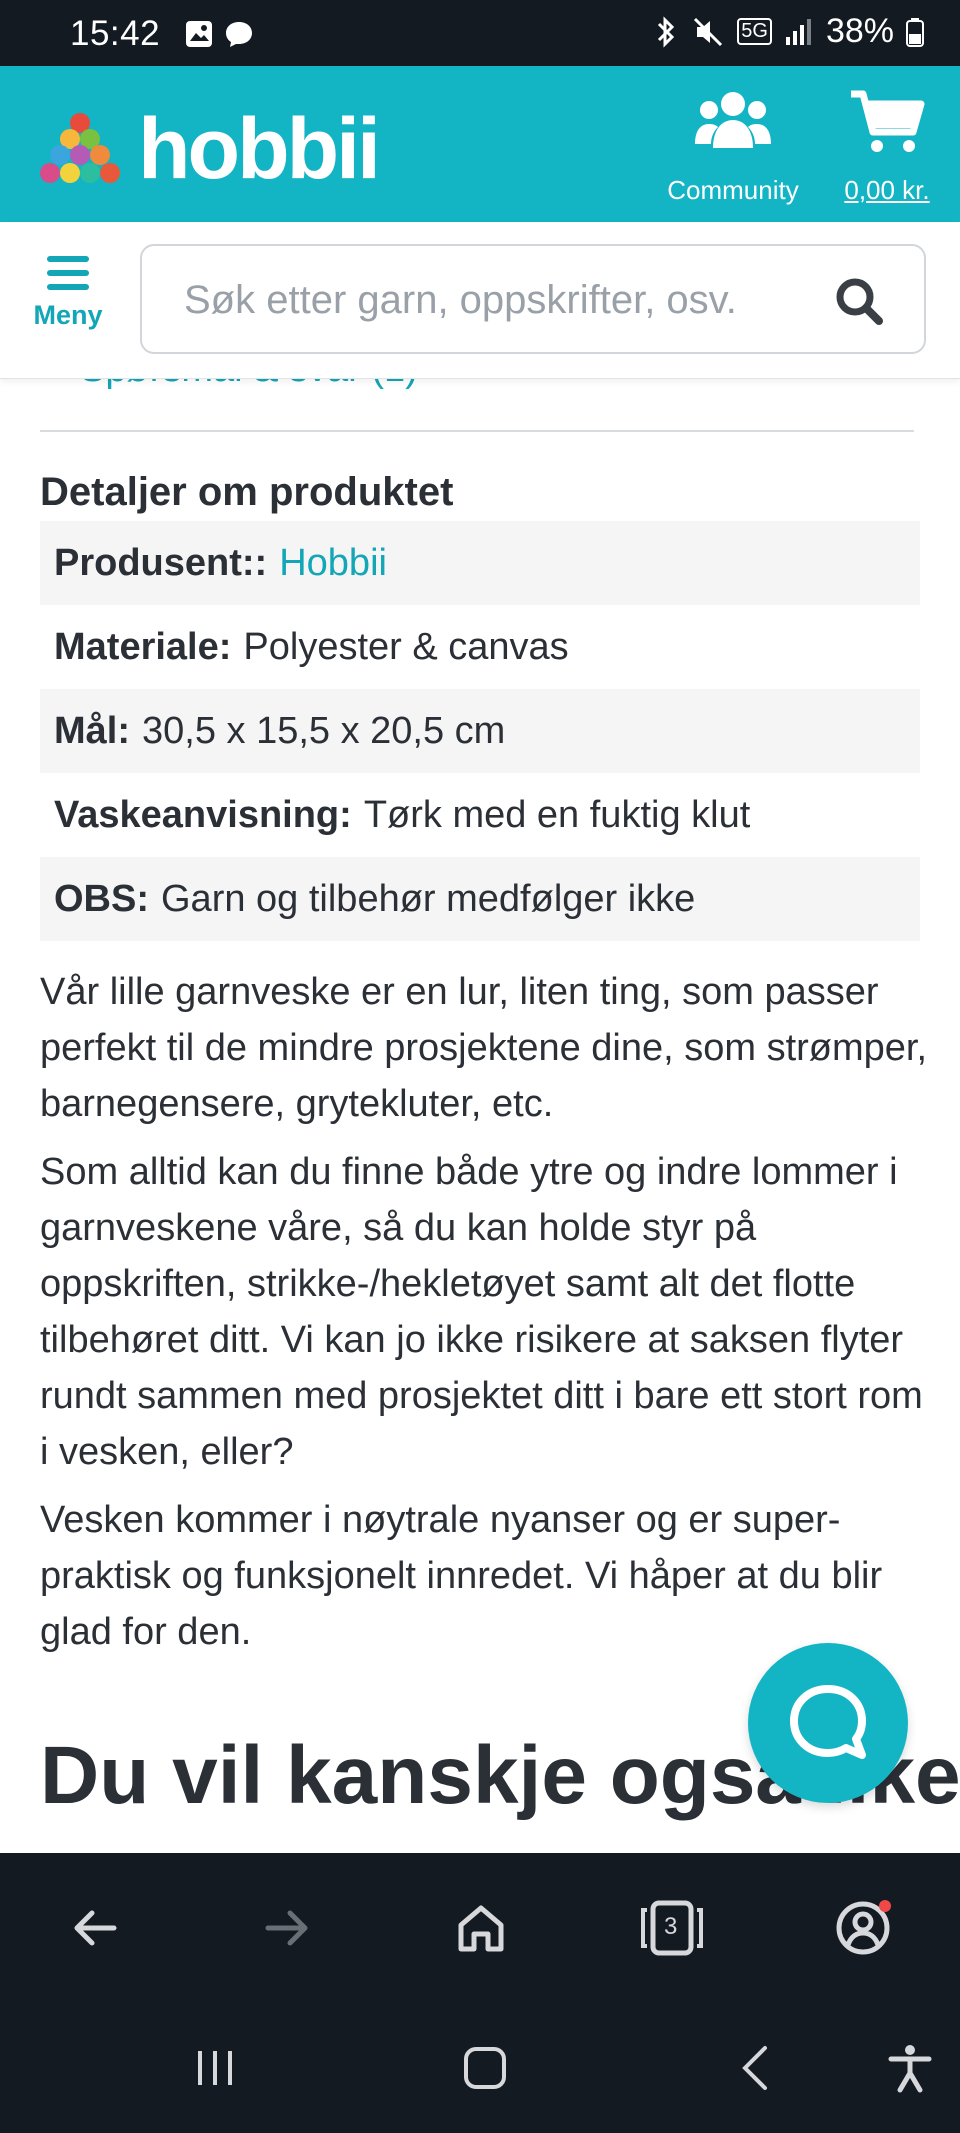  I want to click on arrow-right-icon, so click(286, 1928).